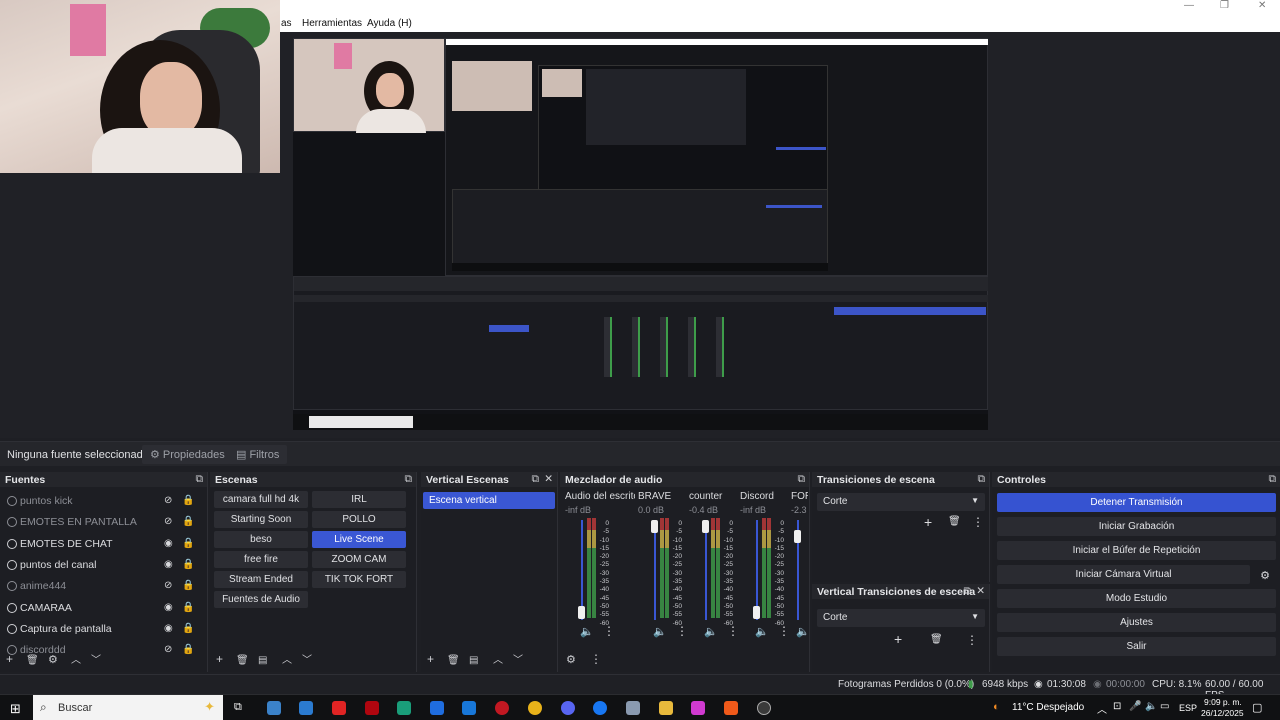  What do you see at coordinates (1048, 707) in the screenshot?
I see `weather: 11°C Despejado` at bounding box center [1048, 707].